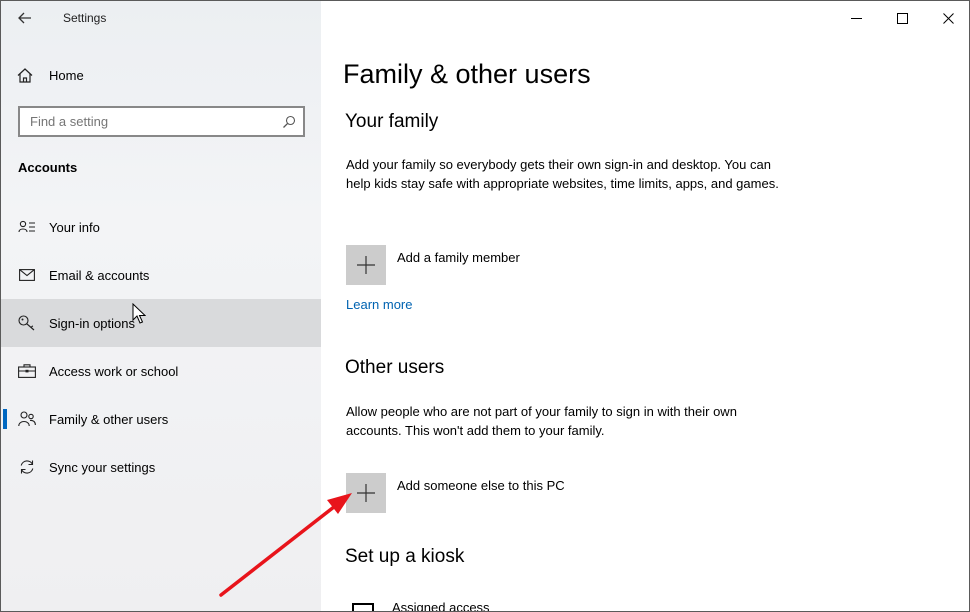  What do you see at coordinates (161, 227) in the screenshot?
I see `sidebar-item-your-info: Your info` at bounding box center [161, 227].